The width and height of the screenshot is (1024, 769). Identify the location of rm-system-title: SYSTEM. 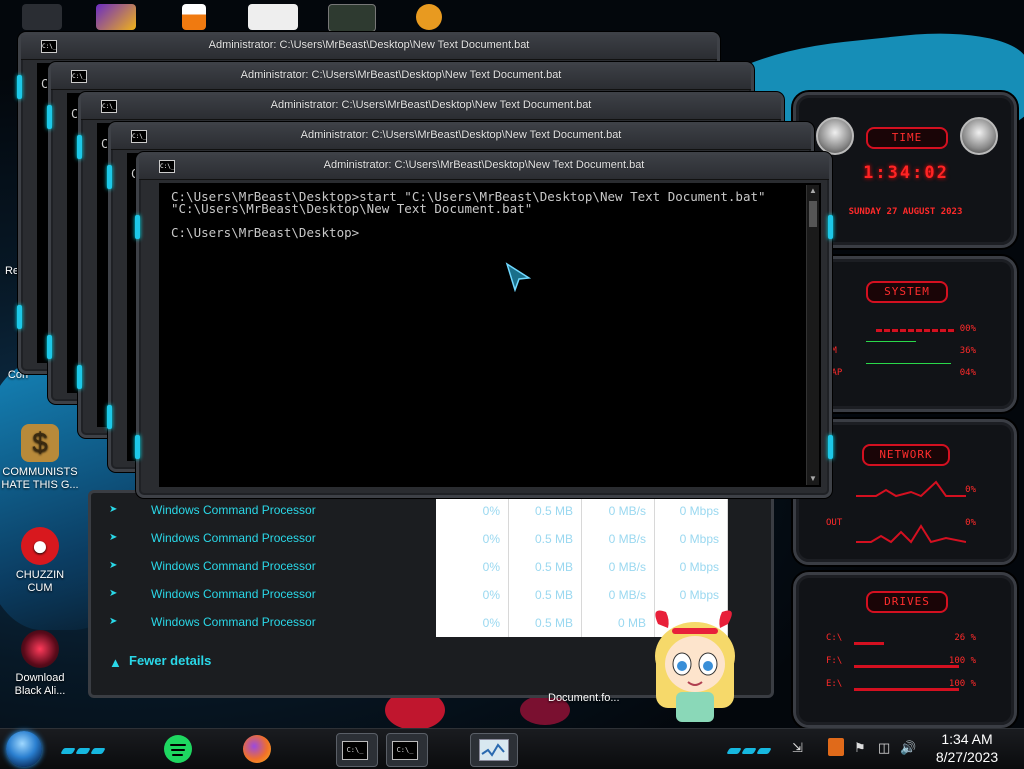
(907, 292).